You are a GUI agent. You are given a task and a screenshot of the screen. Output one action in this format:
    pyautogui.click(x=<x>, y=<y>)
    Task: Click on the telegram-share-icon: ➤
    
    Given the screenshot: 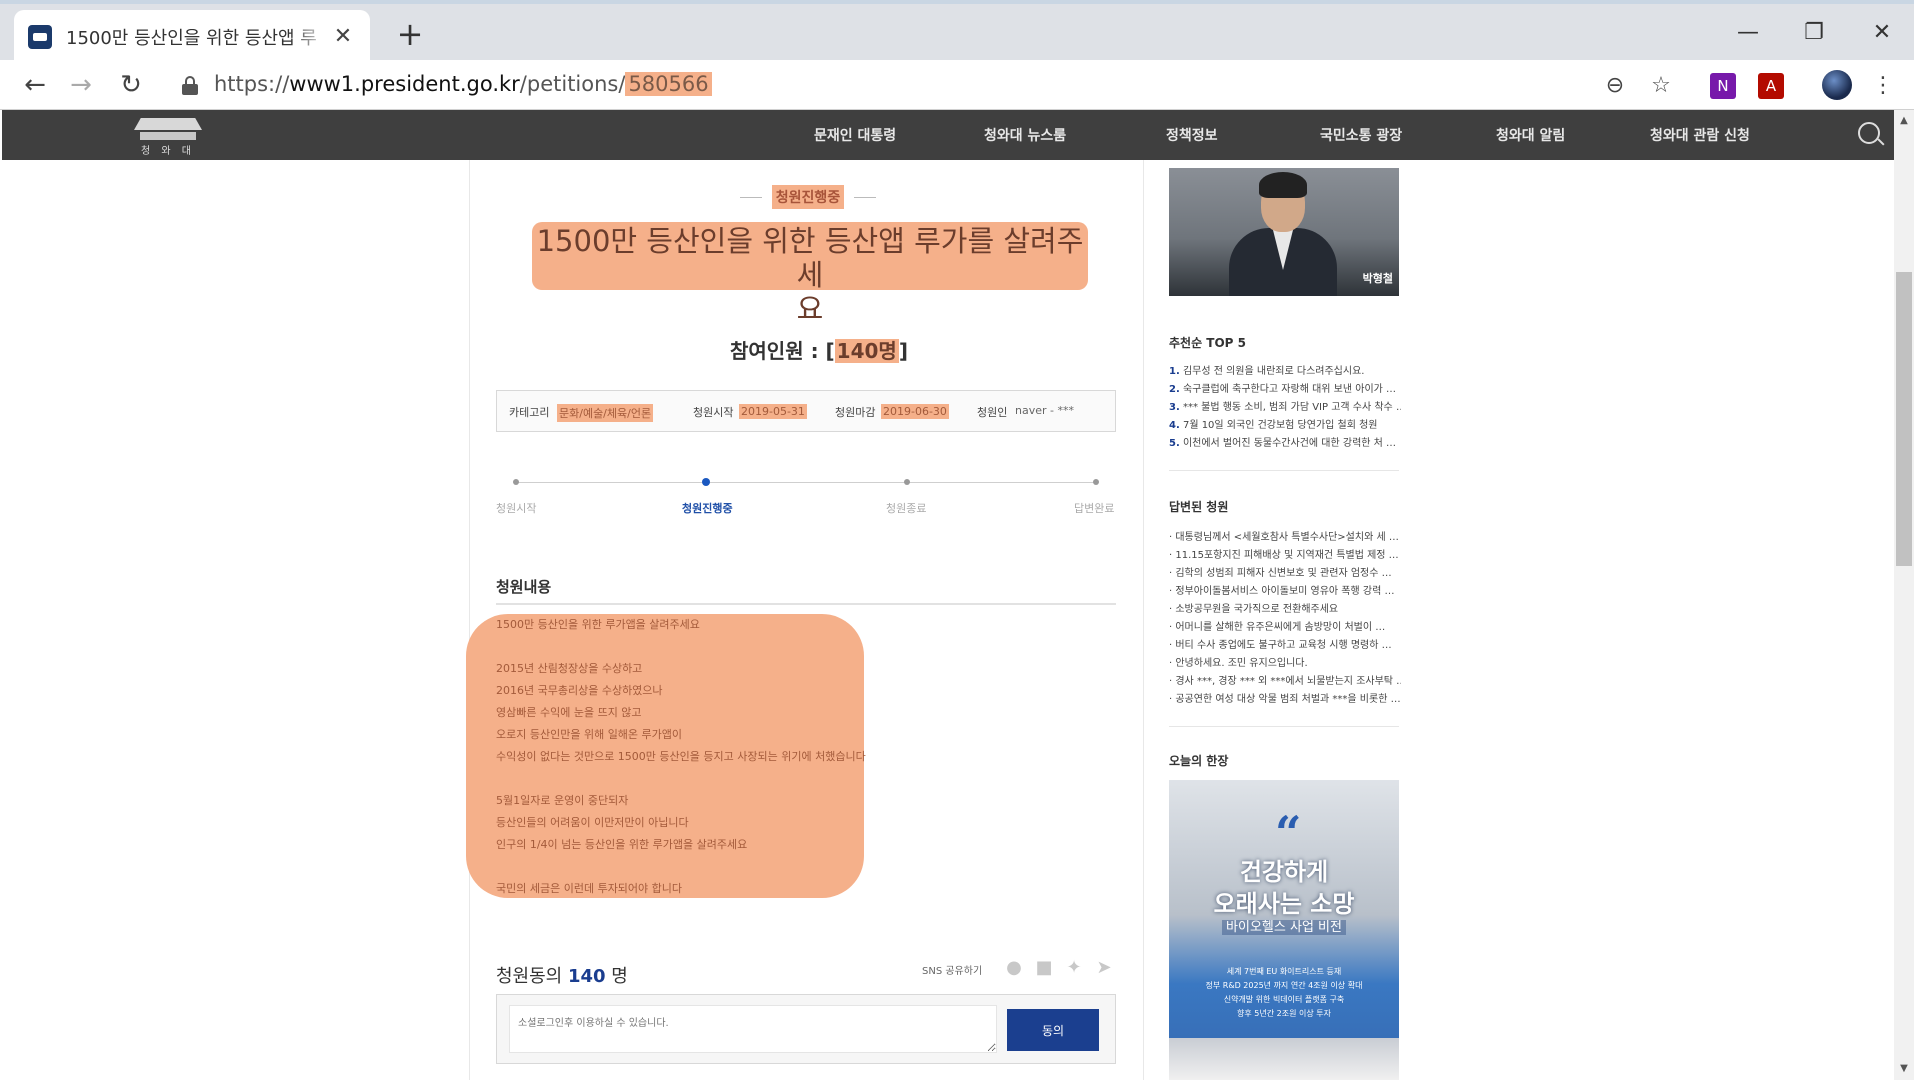 What is the action you would take?
    pyautogui.click(x=1104, y=968)
    